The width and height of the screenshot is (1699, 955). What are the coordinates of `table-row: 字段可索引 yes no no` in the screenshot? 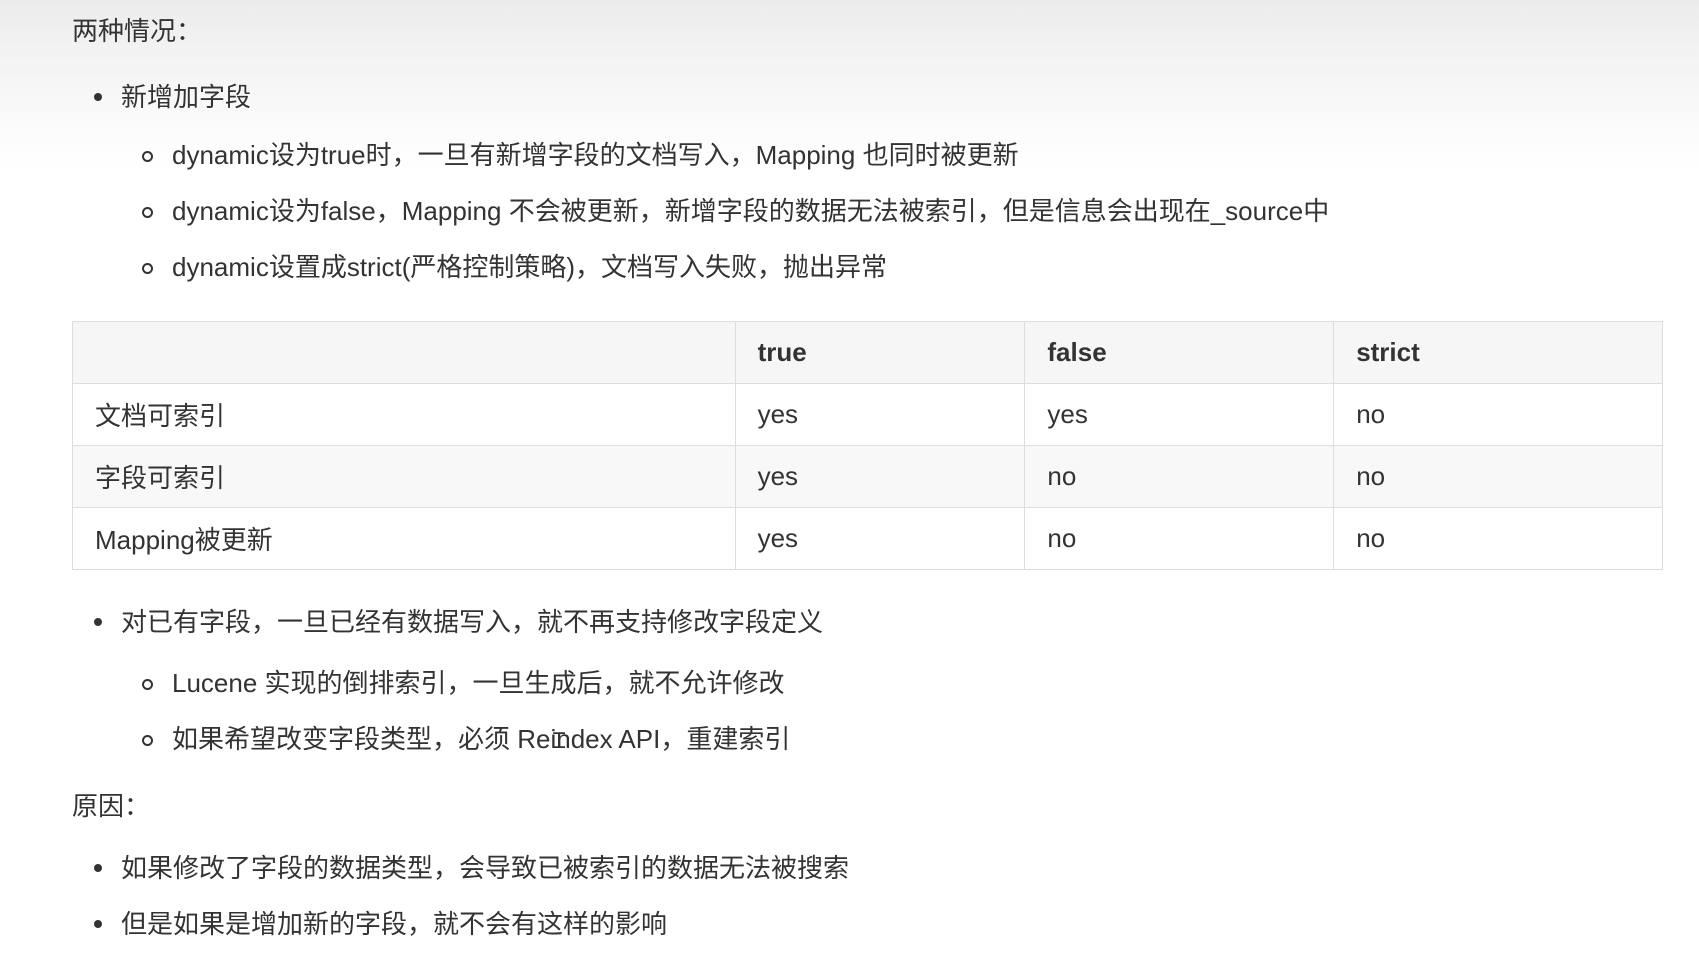 It's located at (867, 476).